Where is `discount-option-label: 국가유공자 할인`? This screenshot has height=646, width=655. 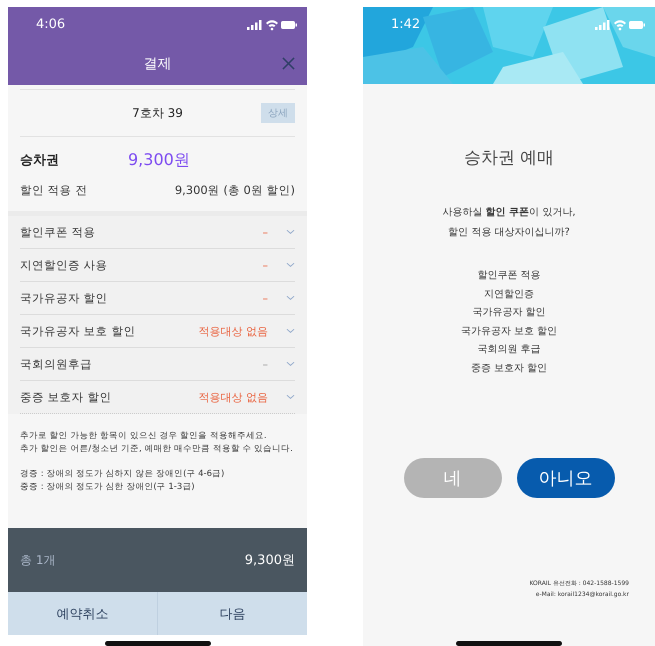 discount-option-label: 국가유공자 할인 is located at coordinates (141, 298).